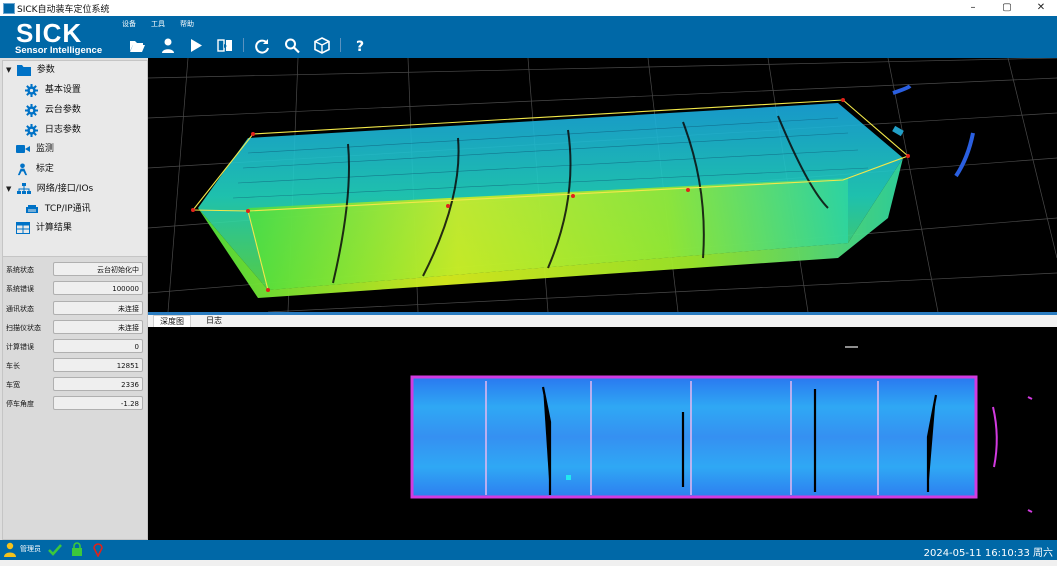 The width and height of the screenshot is (1057, 566). Describe the element at coordinates (187, 24) in the screenshot. I see `menu-help: 帮助` at that location.